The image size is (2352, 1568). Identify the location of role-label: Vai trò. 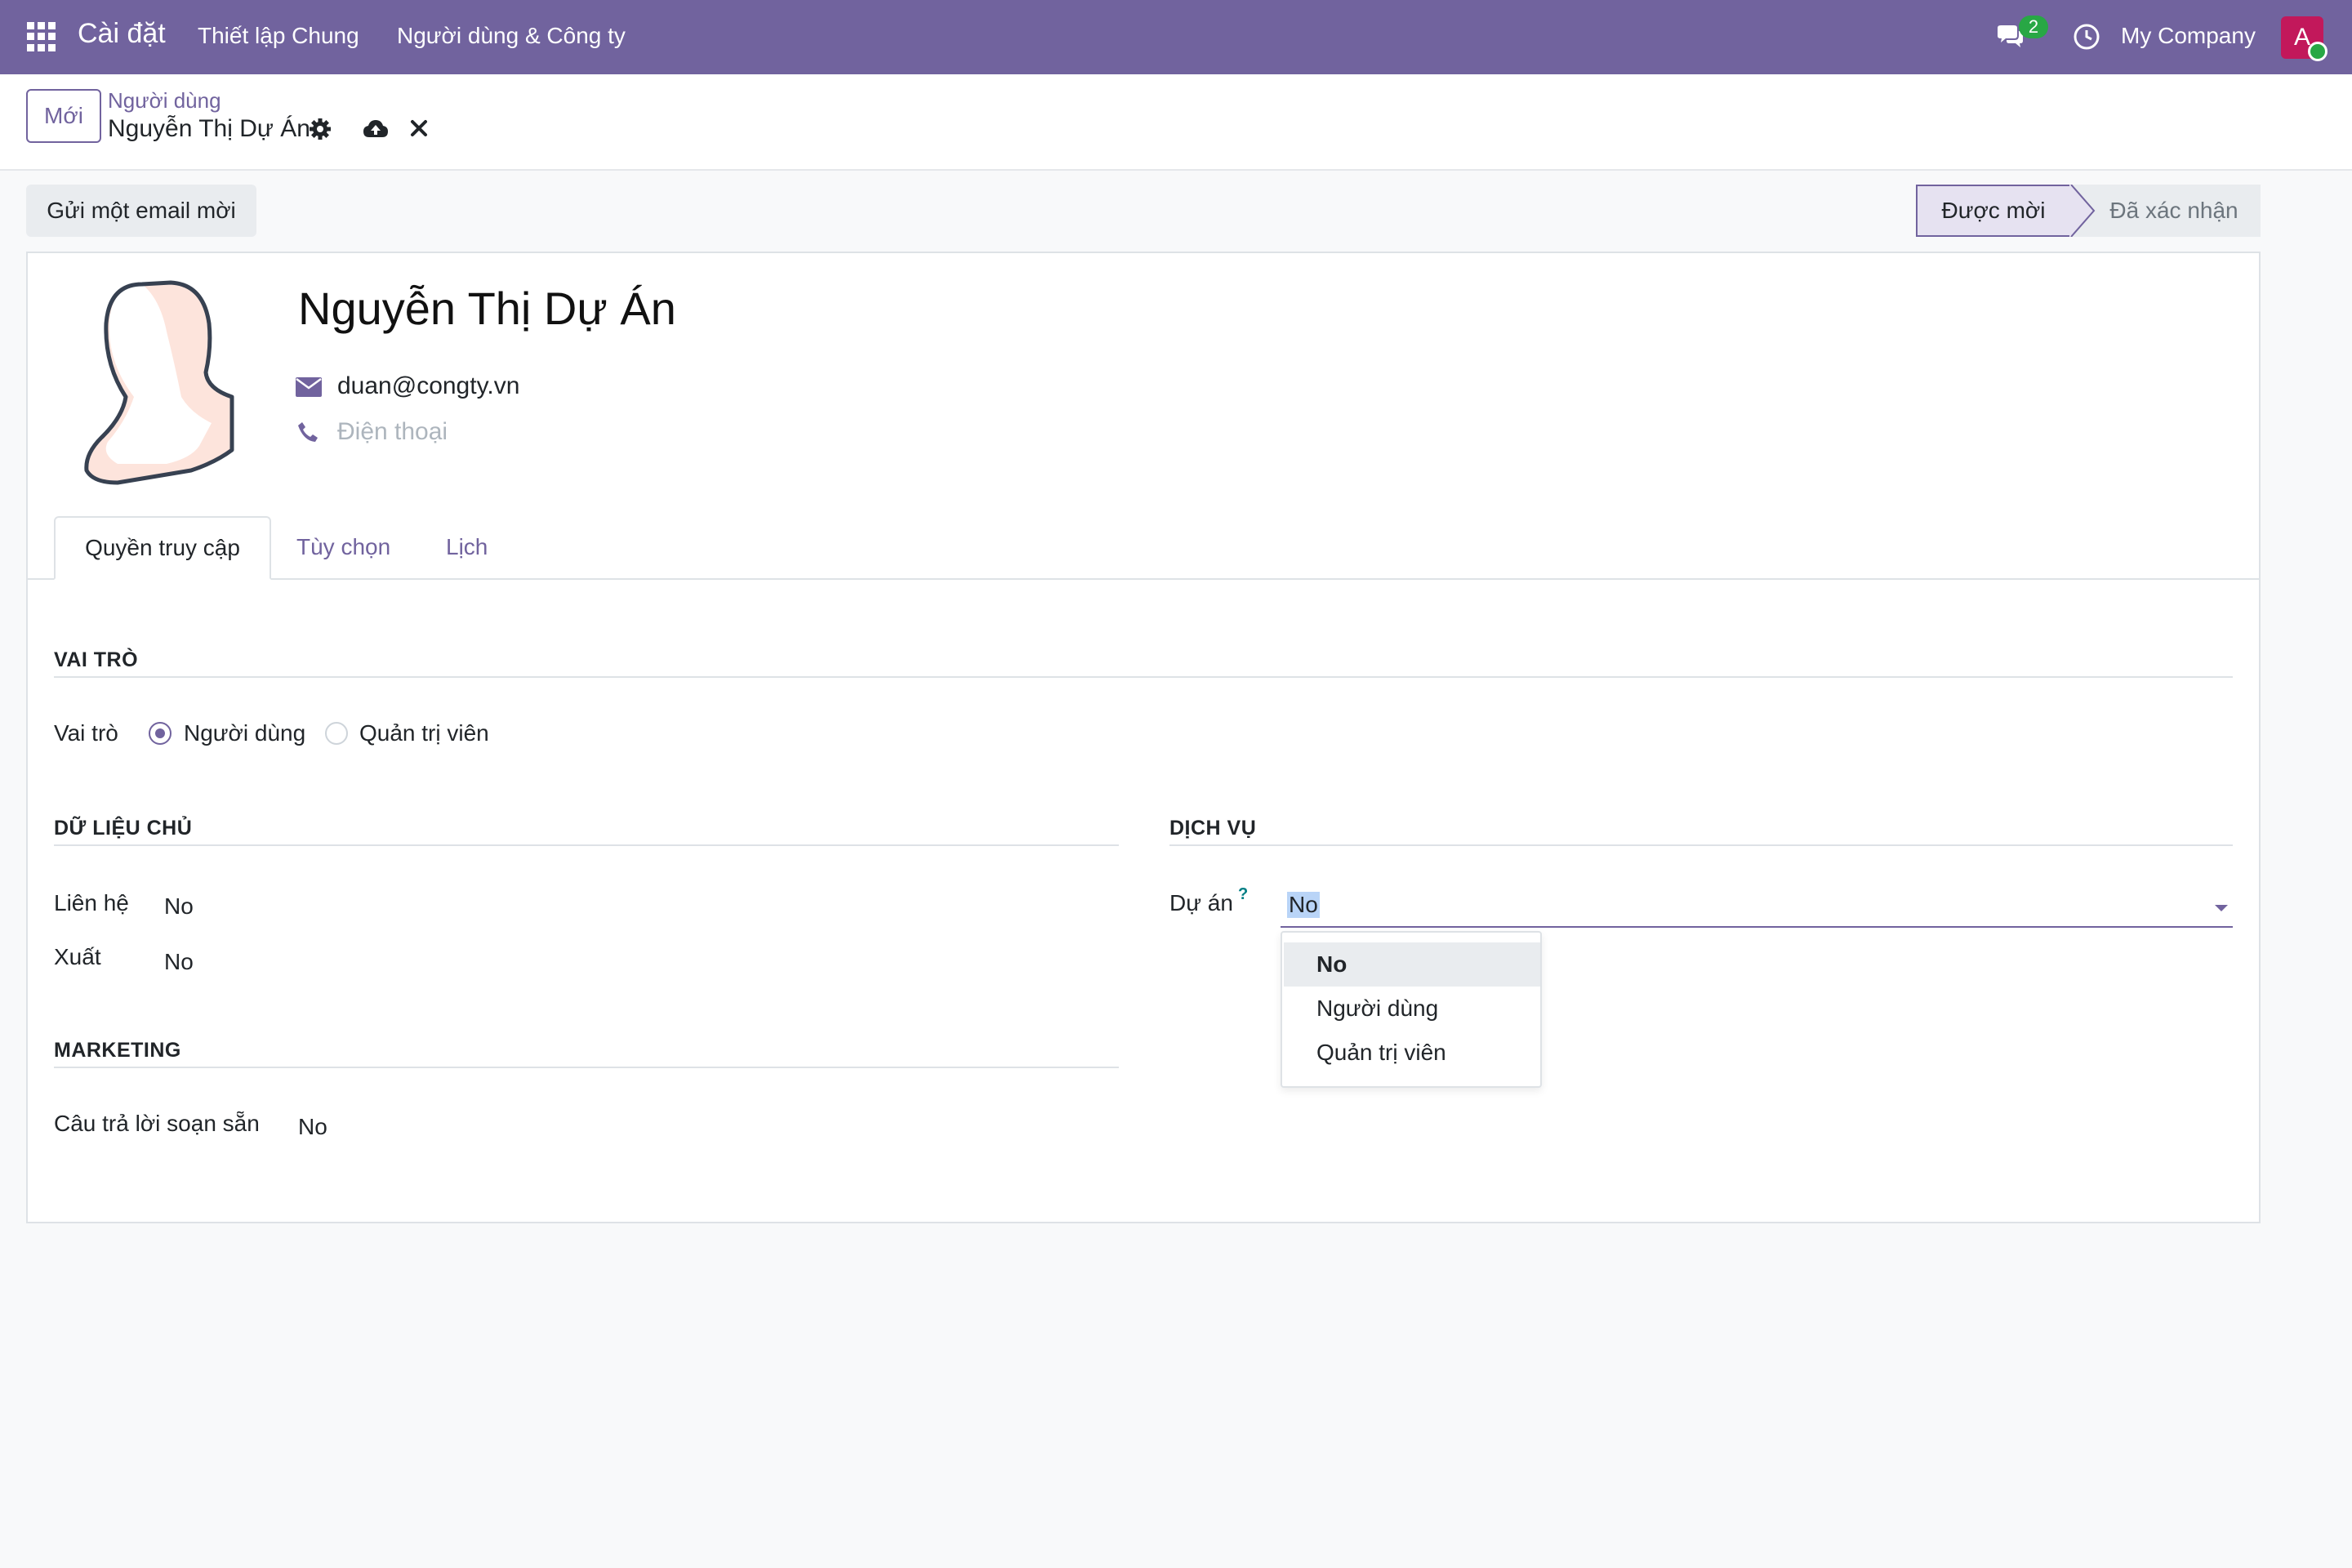
(86, 733).